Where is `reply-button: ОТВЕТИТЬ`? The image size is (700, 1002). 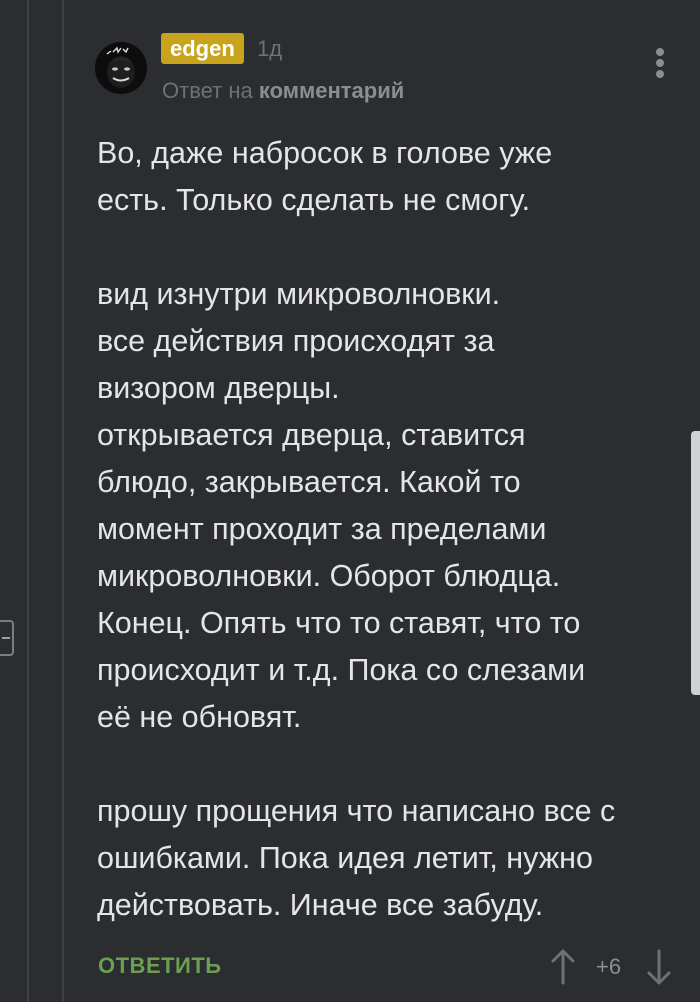 reply-button: ОТВЕТИТЬ is located at coordinates (160, 966).